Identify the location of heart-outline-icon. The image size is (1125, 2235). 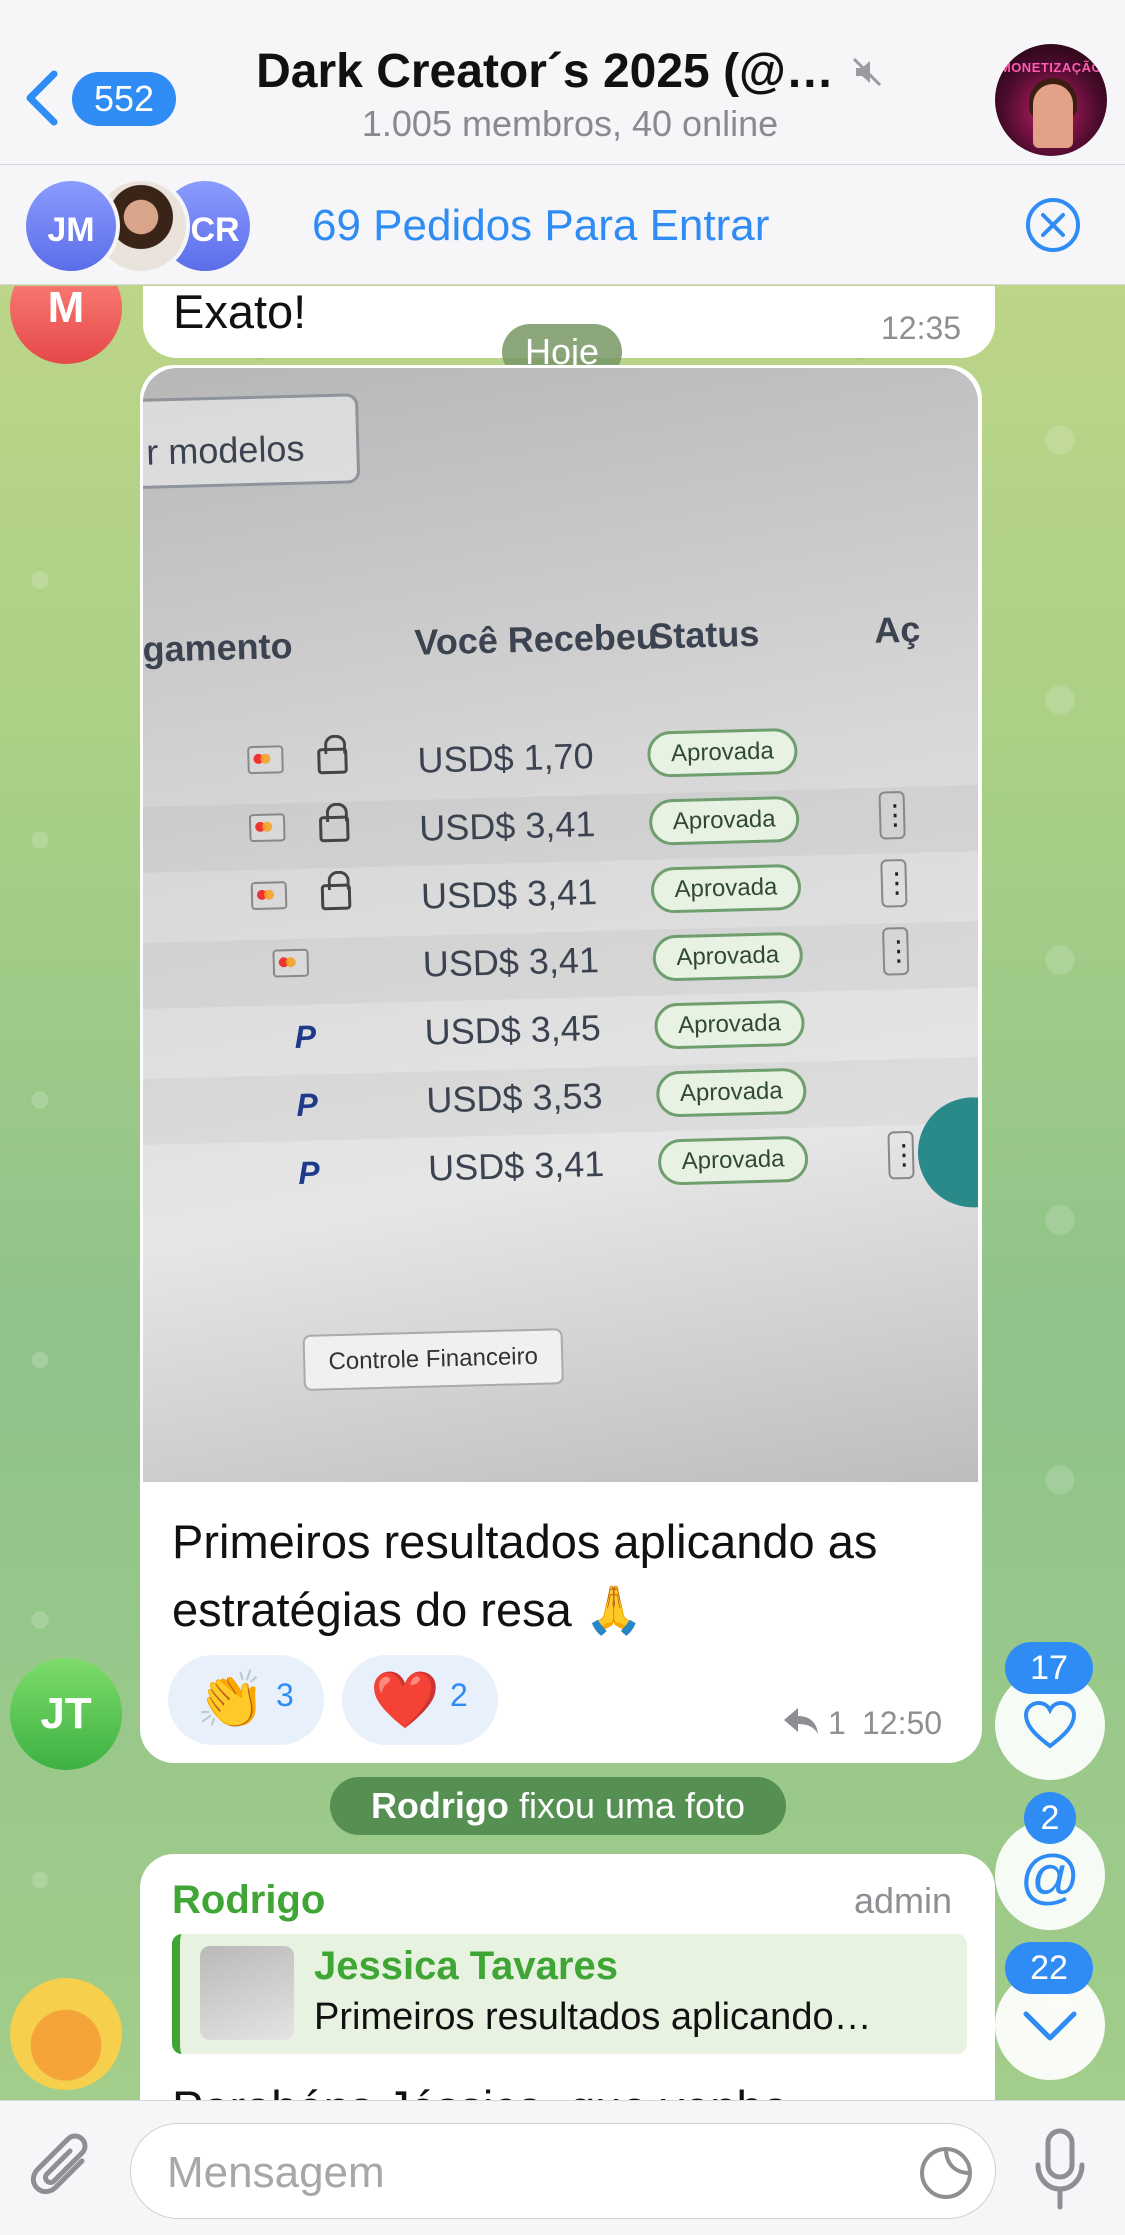
(1050, 1724).